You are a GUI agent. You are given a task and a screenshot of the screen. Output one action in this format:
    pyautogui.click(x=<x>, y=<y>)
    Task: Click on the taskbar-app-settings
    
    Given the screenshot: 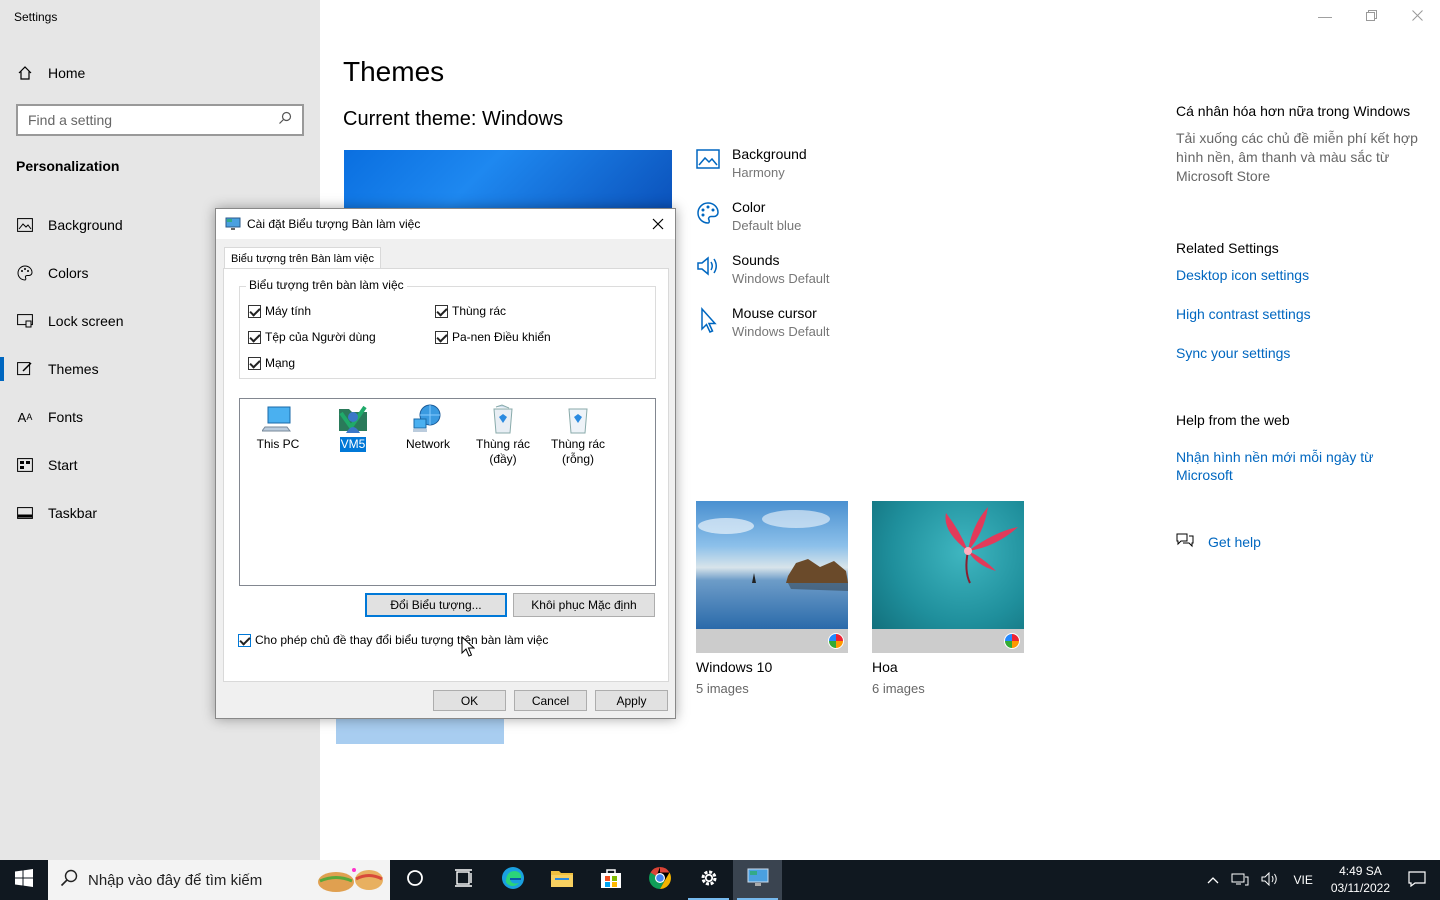 What is the action you would take?
    pyautogui.click(x=708, y=880)
    